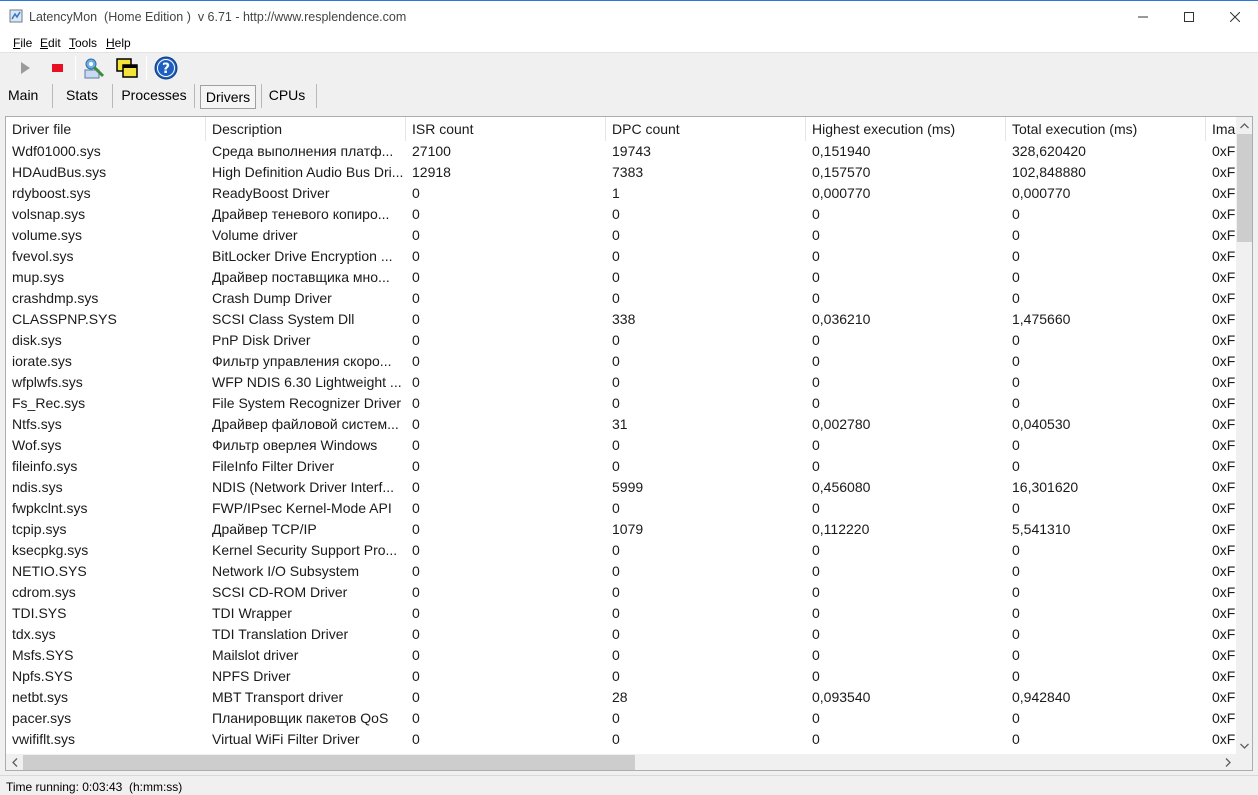 Image resolution: width=1258 pixels, height=795 pixels. What do you see at coordinates (300, 718) in the screenshot?
I see `cell-description: Планировщик пакетов QoS` at bounding box center [300, 718].